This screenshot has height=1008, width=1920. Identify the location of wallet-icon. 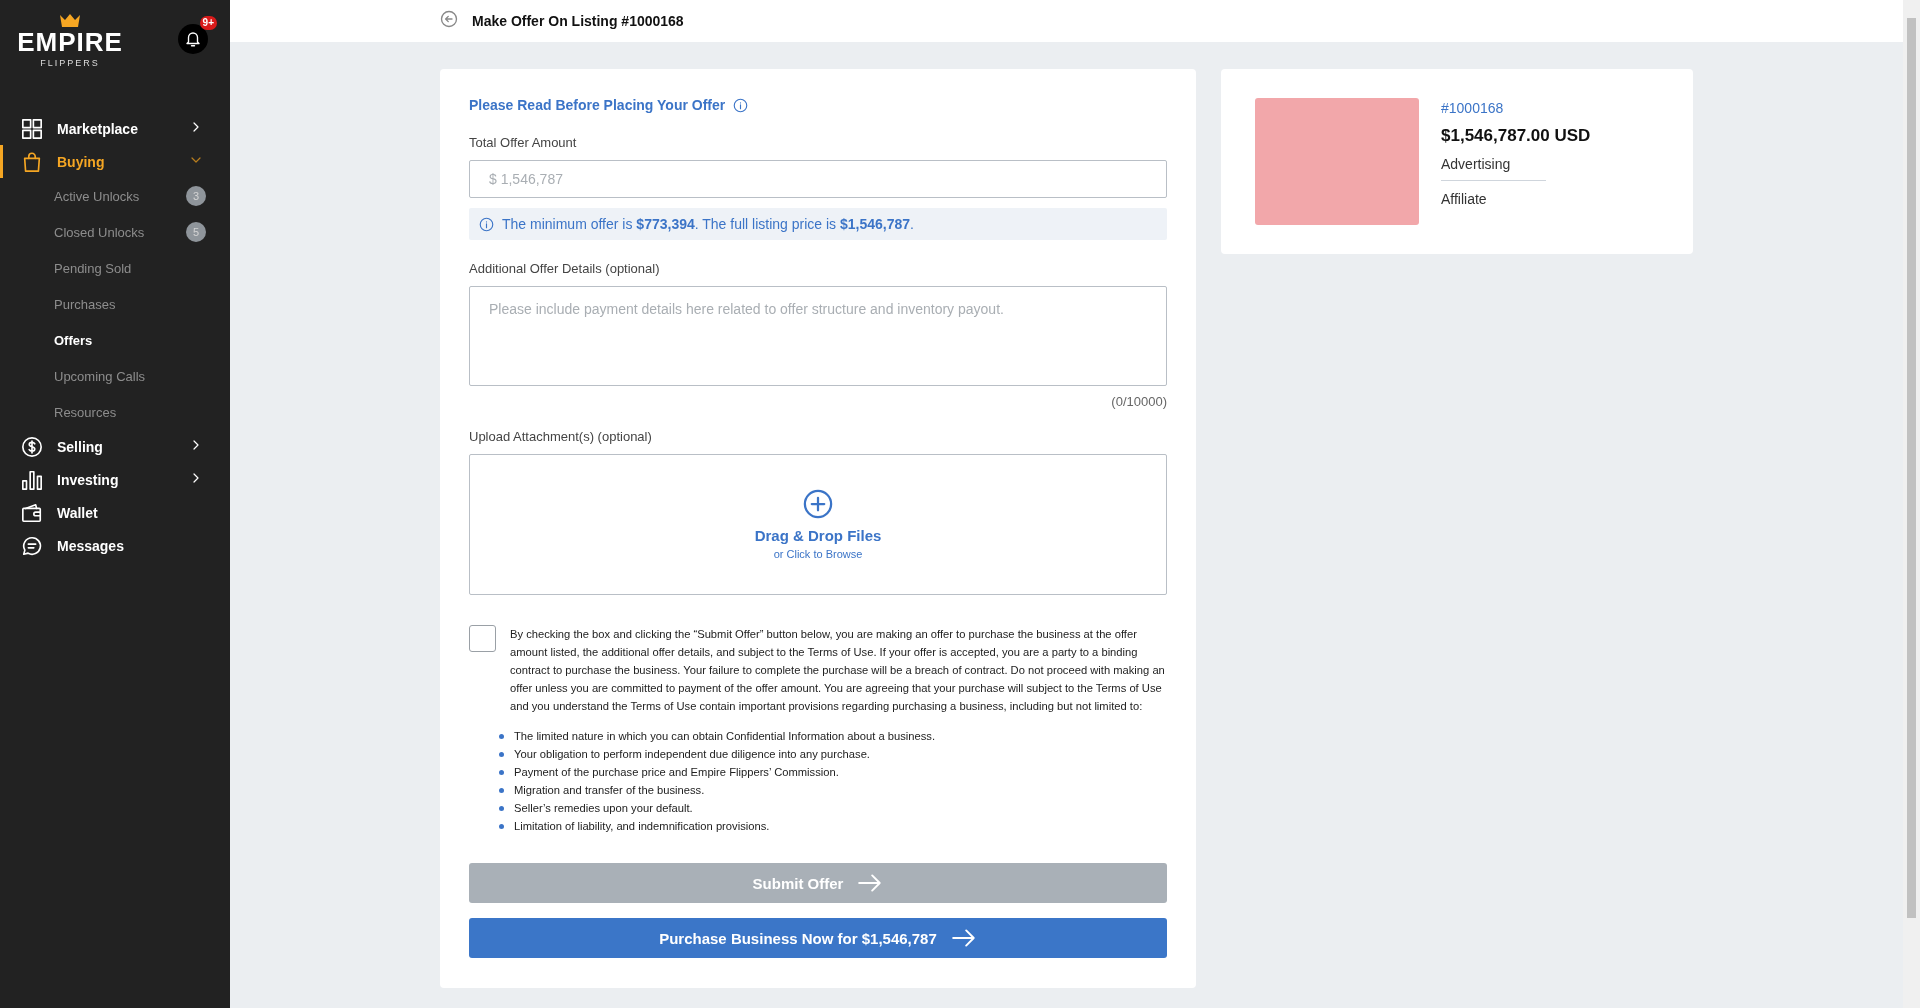
(32, 512).